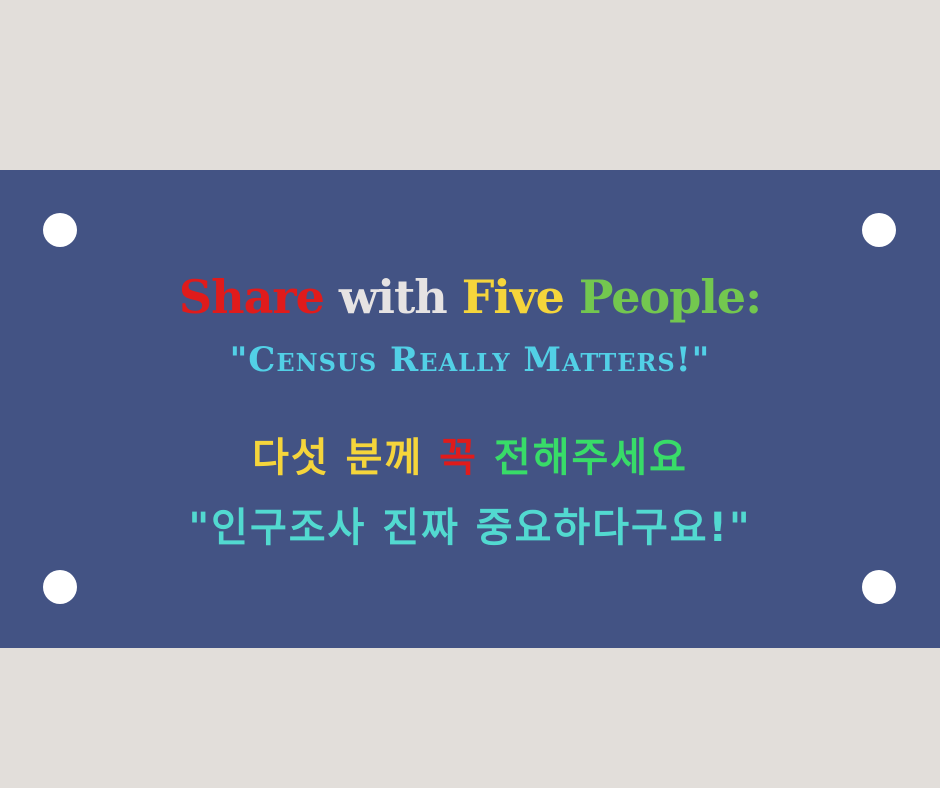  Describe the element at coordinates (879, 230) in the screenshot. I see `corner-hole-top-right` at that location.